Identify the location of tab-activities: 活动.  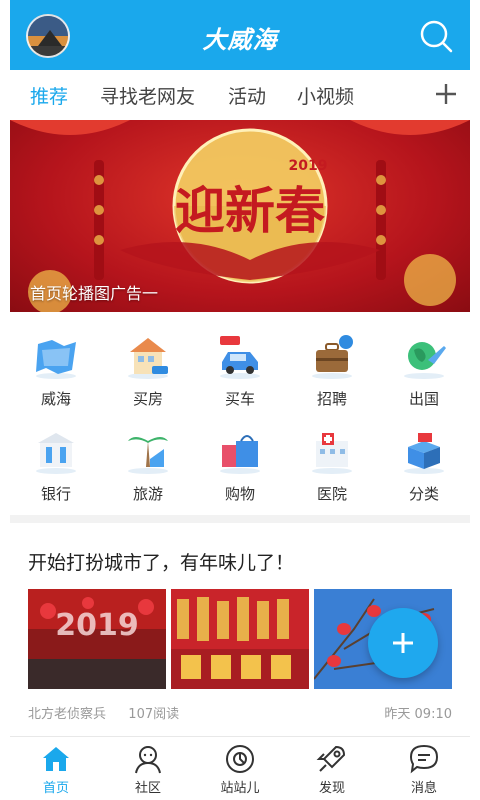
(247, 95).